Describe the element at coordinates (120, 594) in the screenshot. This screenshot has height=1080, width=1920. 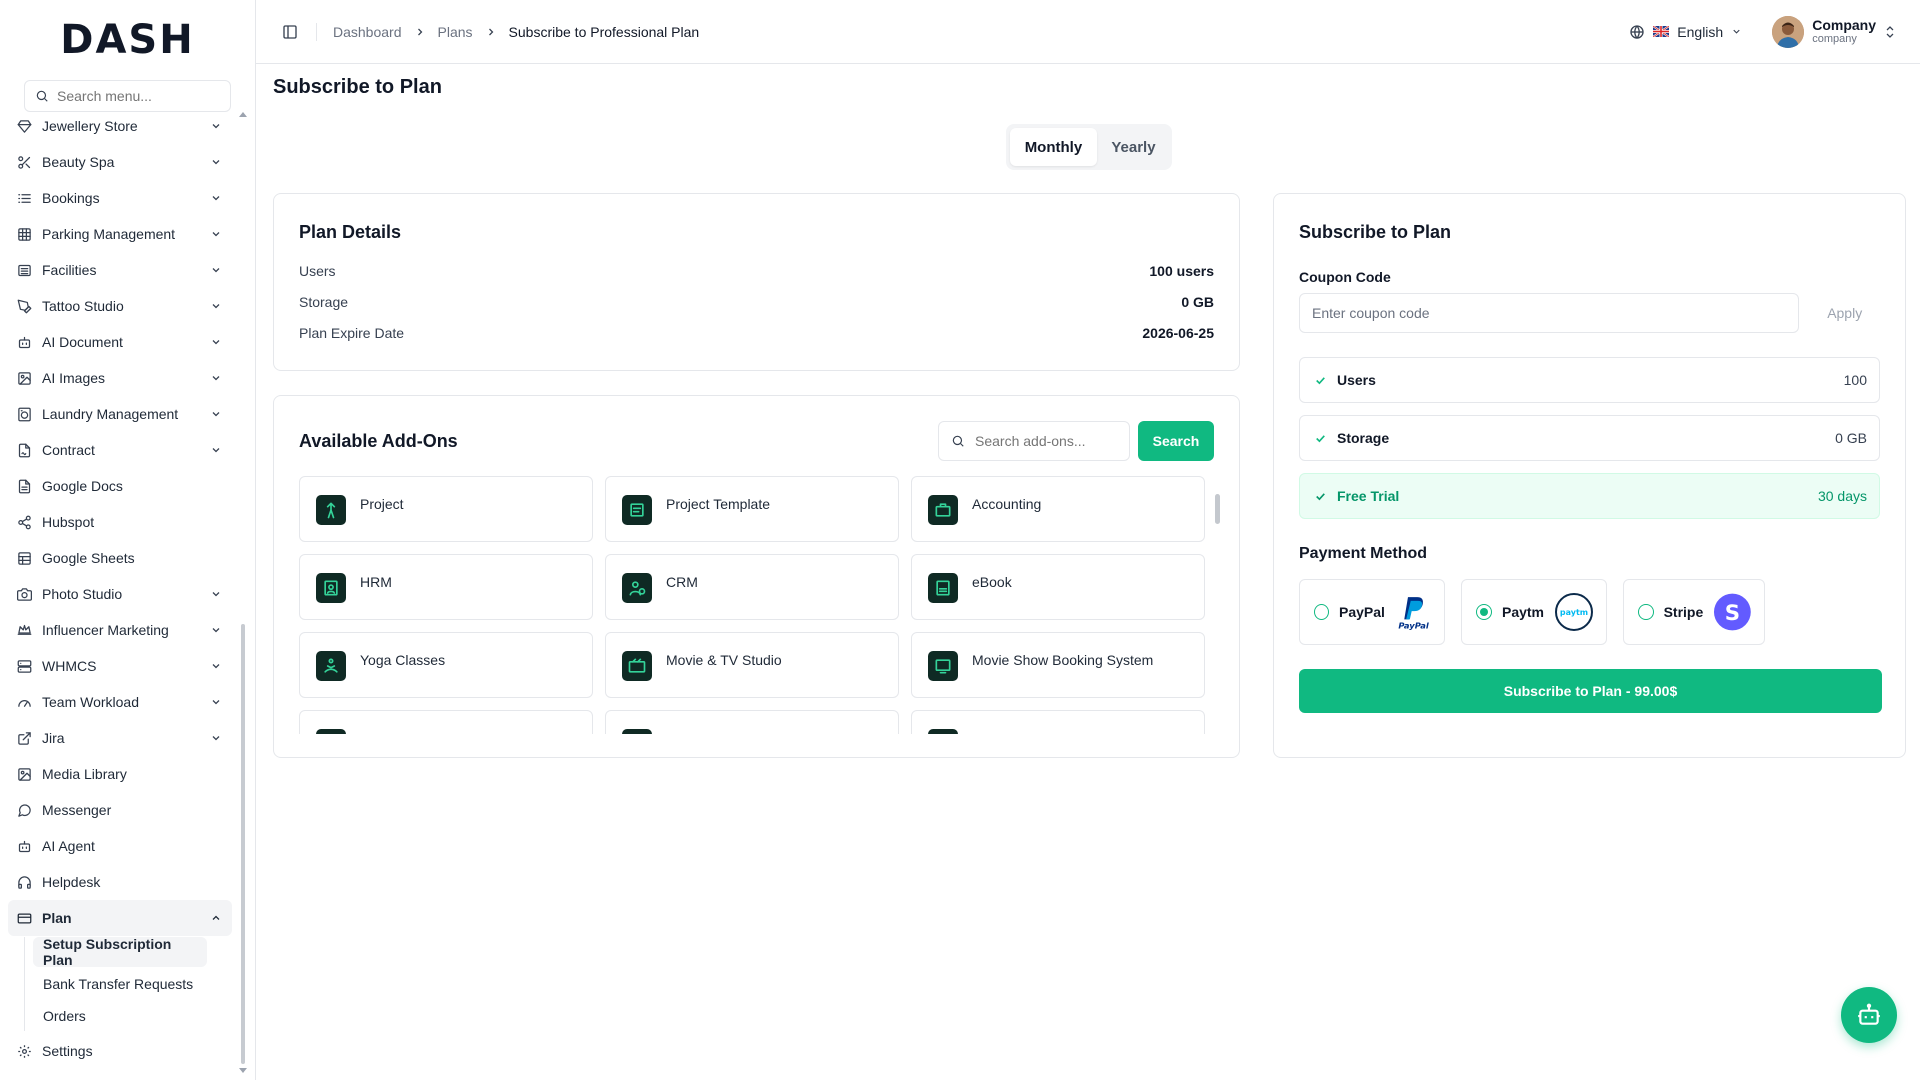
I see `sidebar-item-photo-studio: Photo Studio` at that location.